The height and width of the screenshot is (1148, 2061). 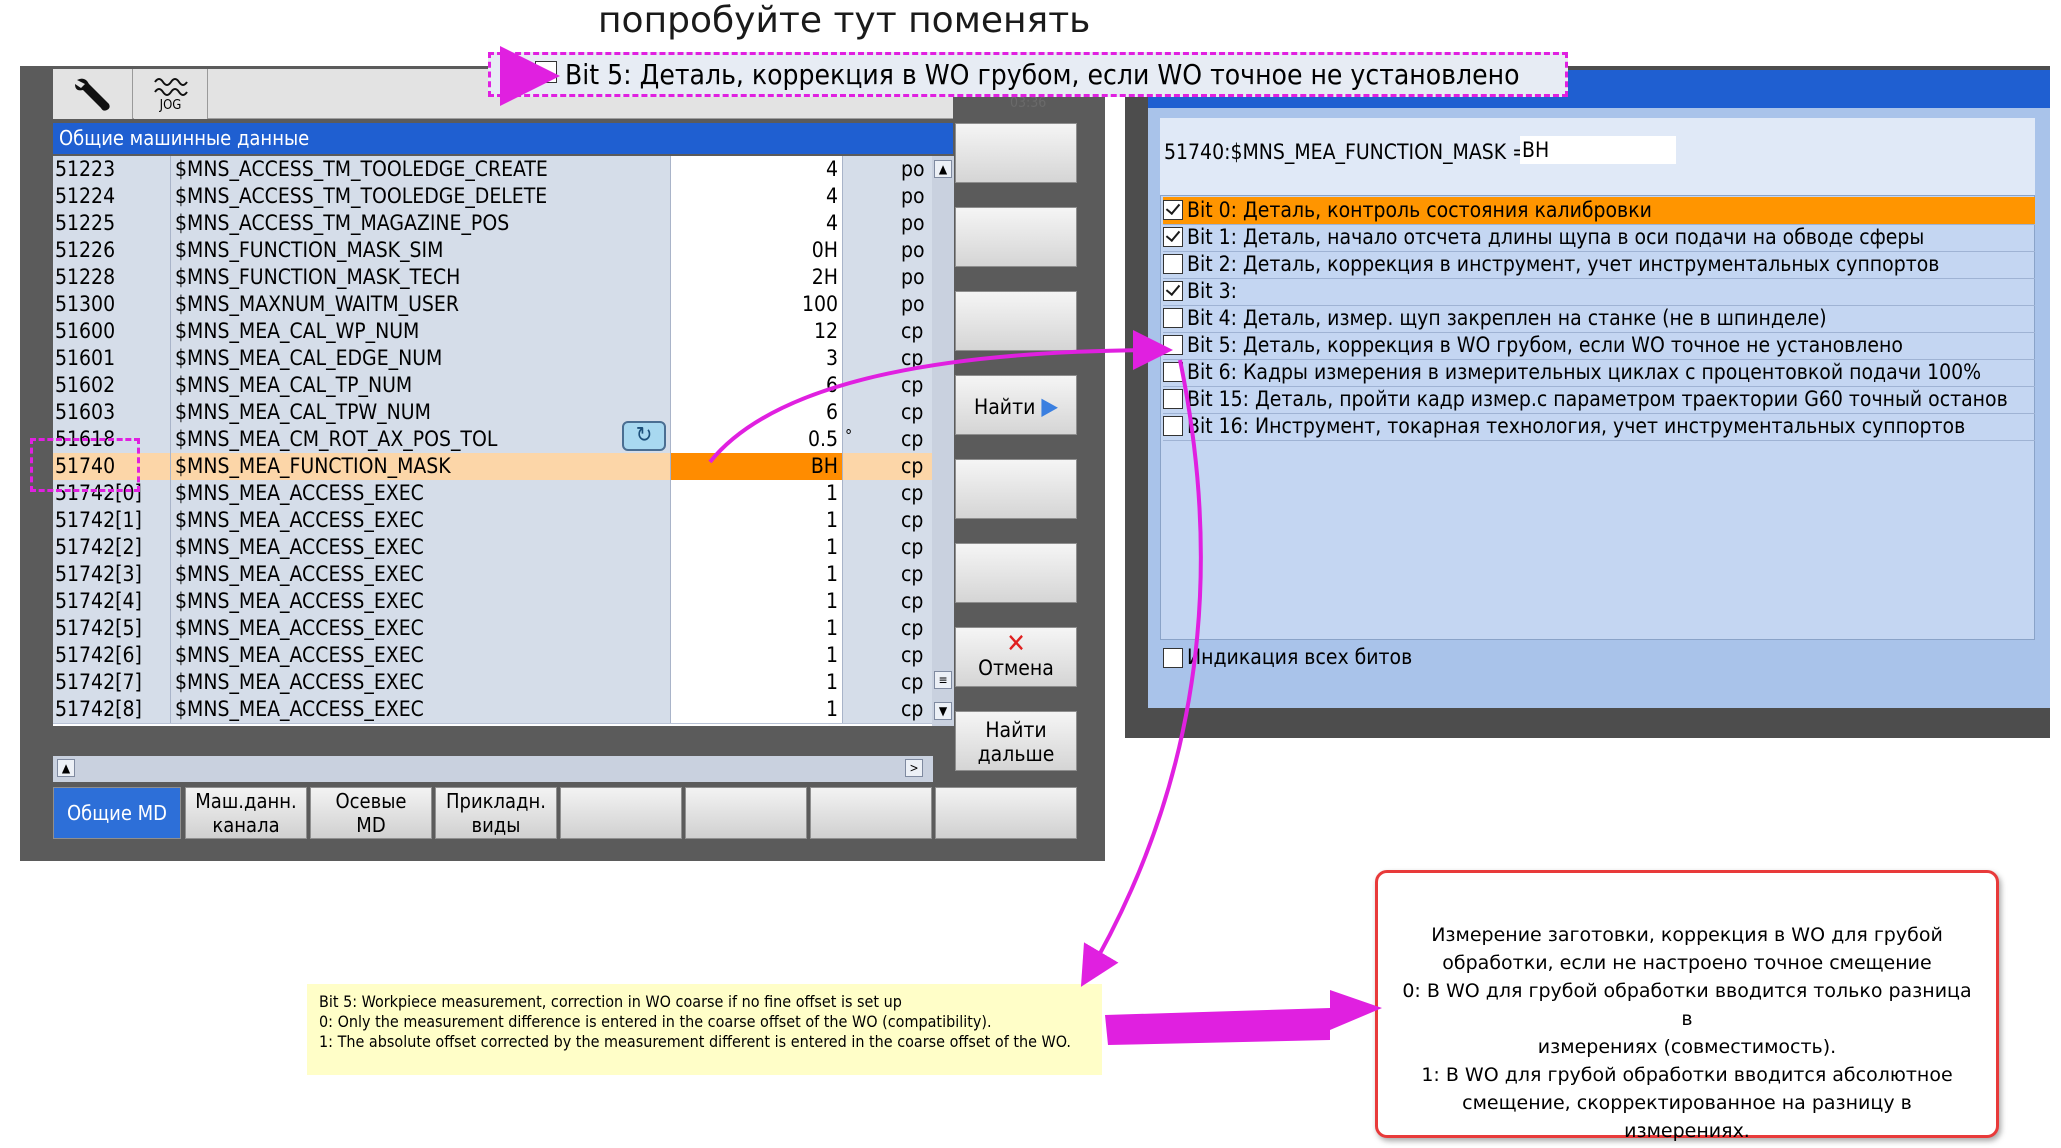 What do you see at coordinates (940, 397) in the screenshot?
I see `arrow-row-to-bit` at bounding box center [940, 397].